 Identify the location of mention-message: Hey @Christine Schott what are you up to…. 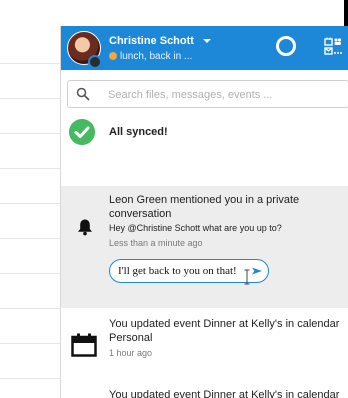
(195, 228).